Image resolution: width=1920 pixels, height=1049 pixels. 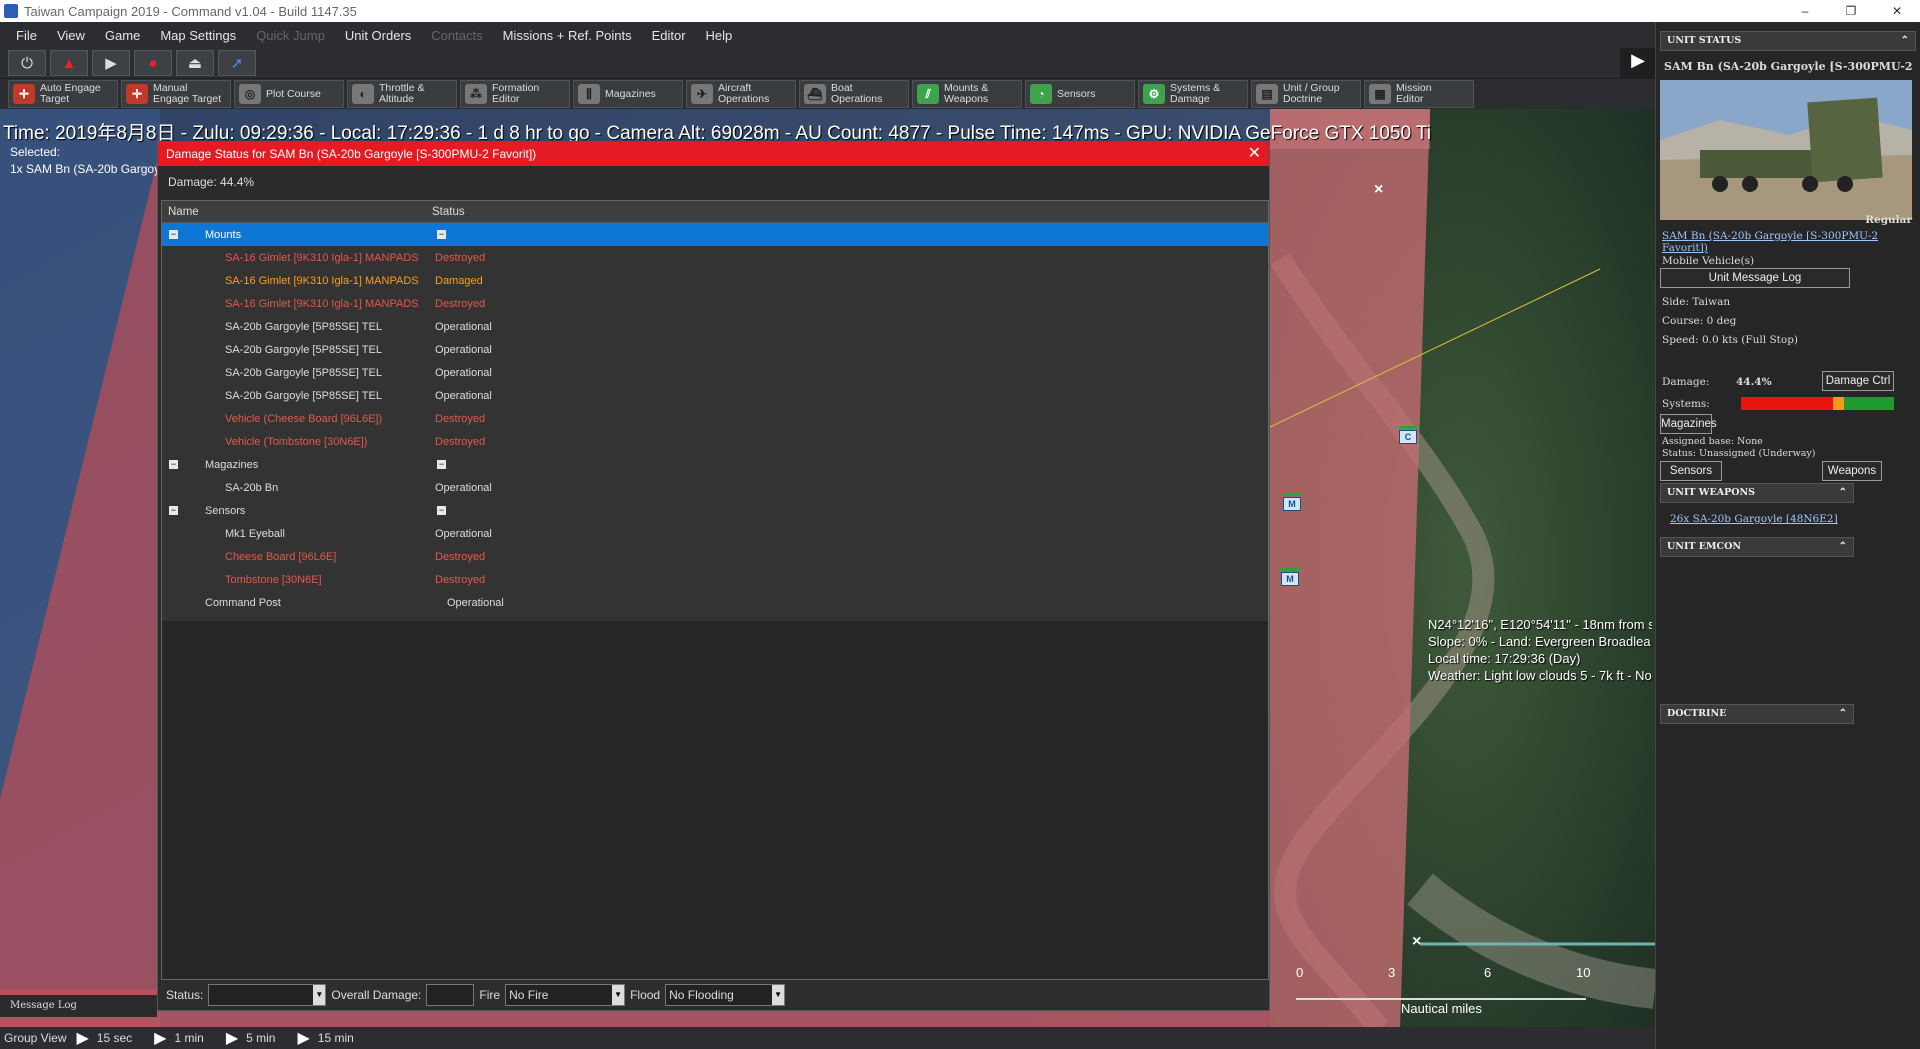 I want to click on weapons-panel-button: Weapons, so click(x=1852, y=471).